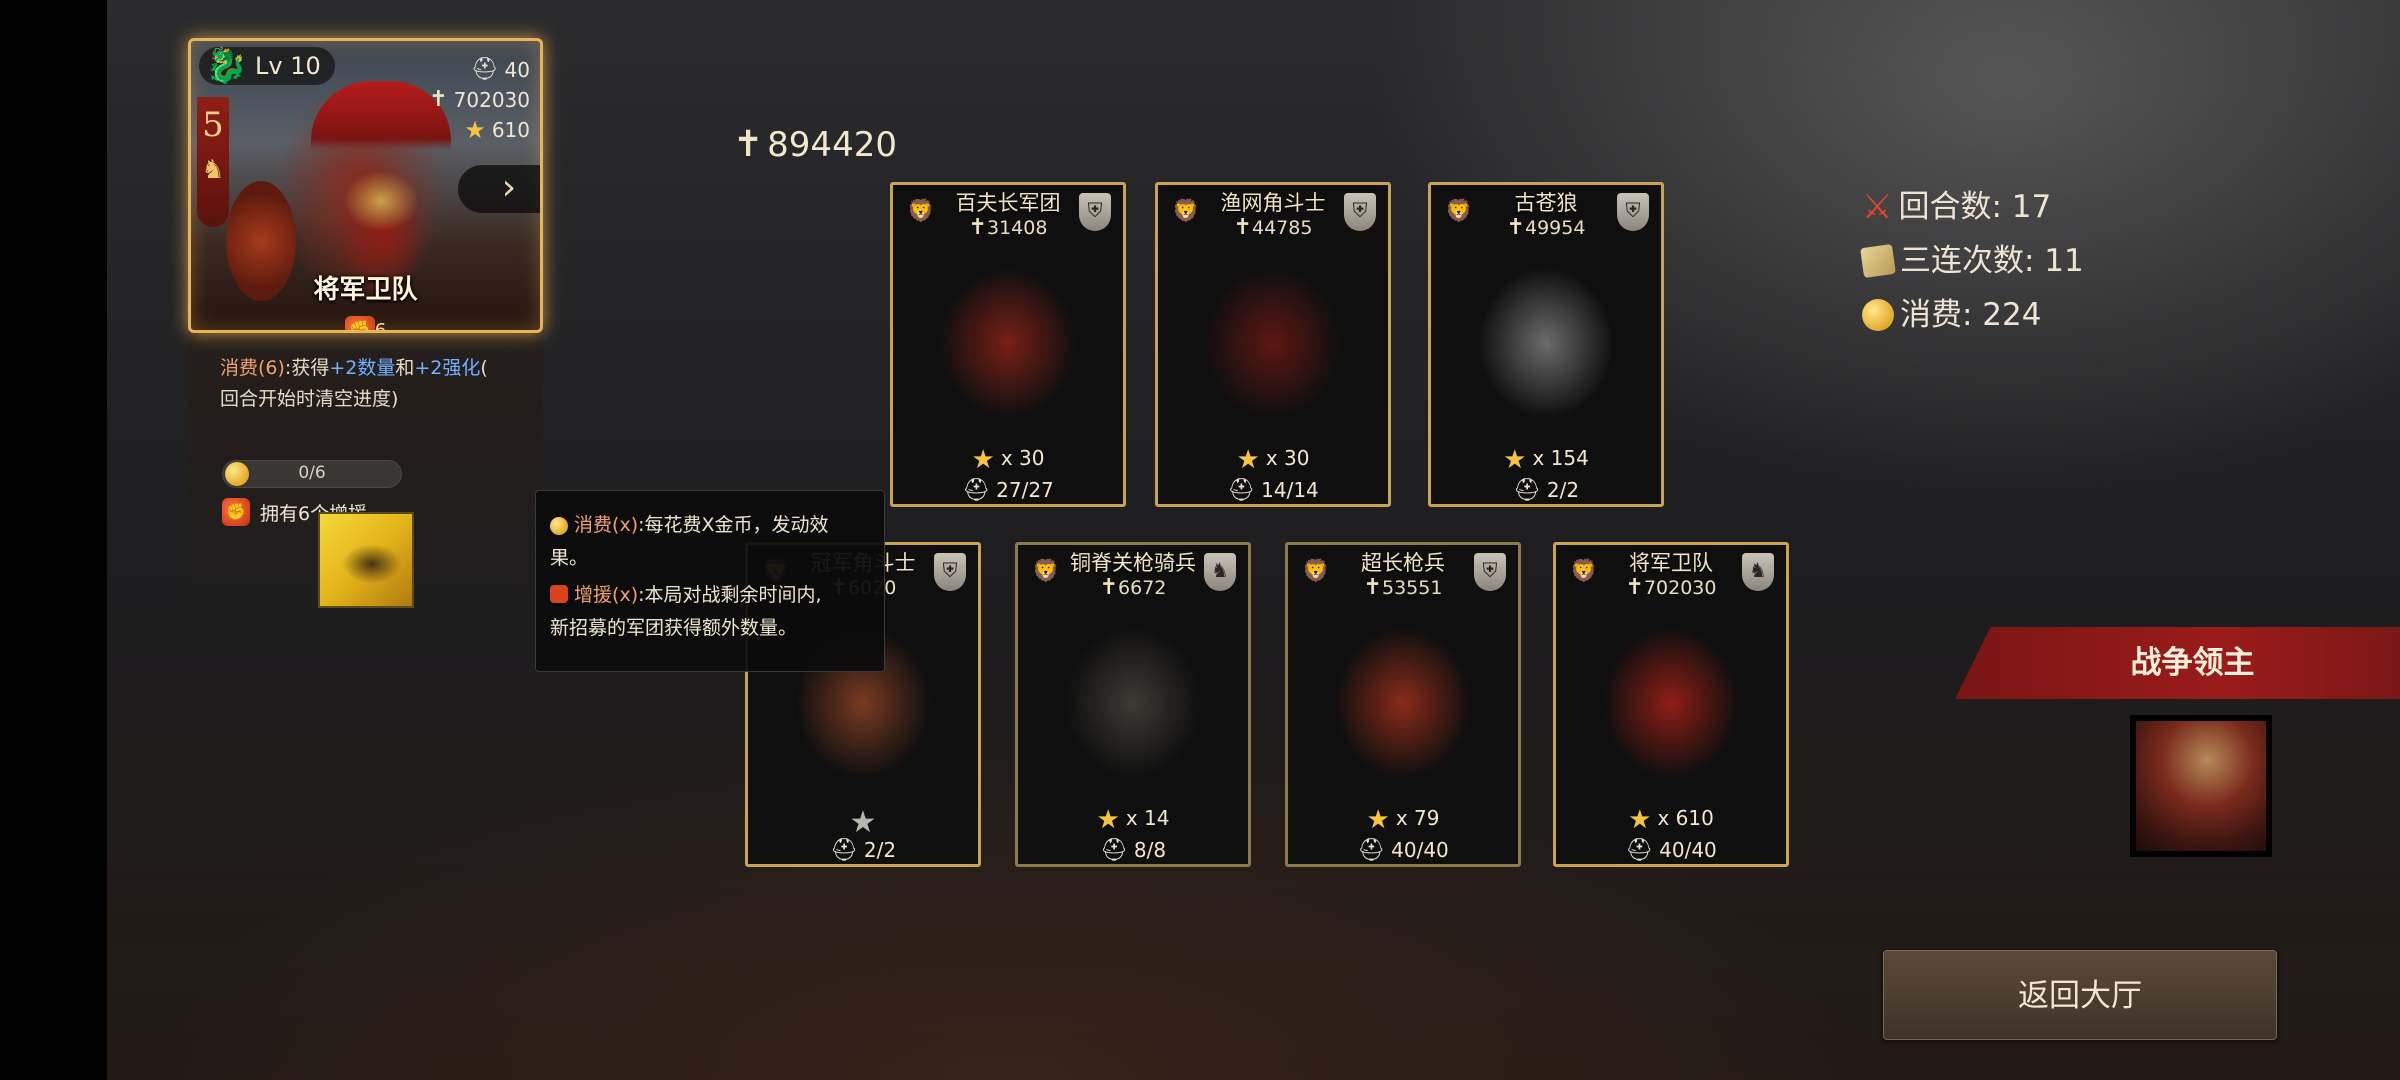 The image size is (2400, 1080). Describe the element at coordinates (730, 595) in the screenshot. I see `tooltip-reinforce-text: :本局对战剩余时间内,` at that location.